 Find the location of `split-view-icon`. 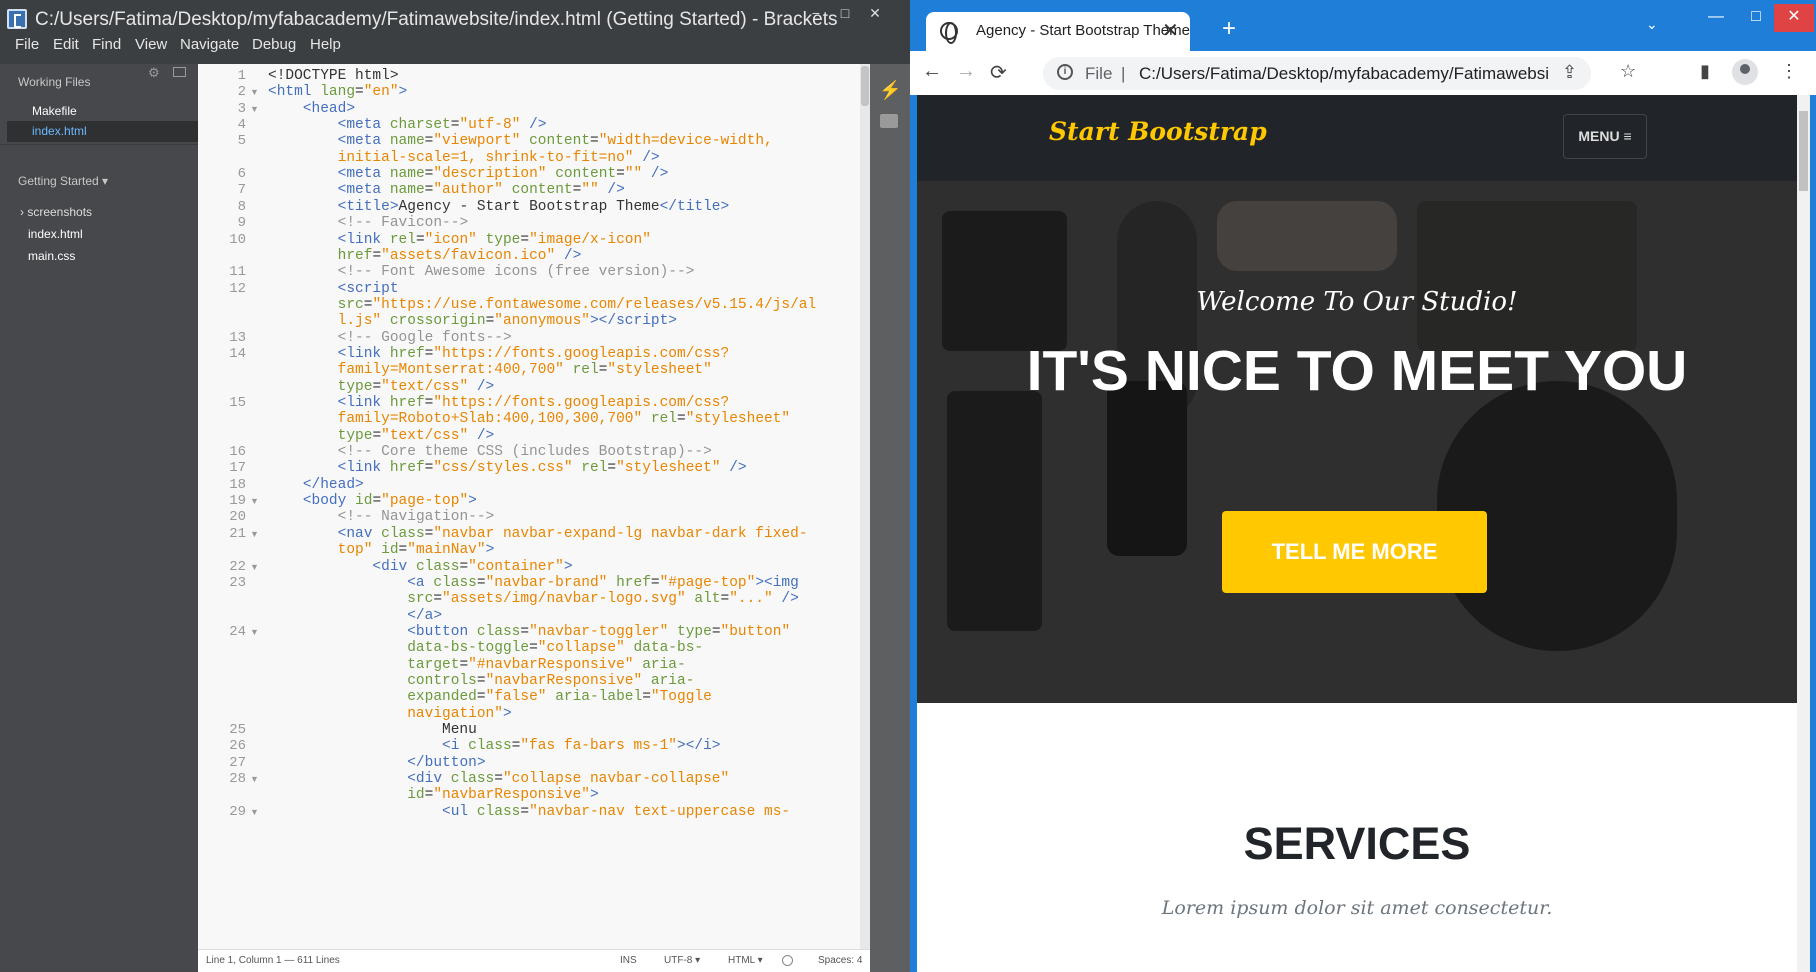

split-view-icon is located at coordinates (179, 72).